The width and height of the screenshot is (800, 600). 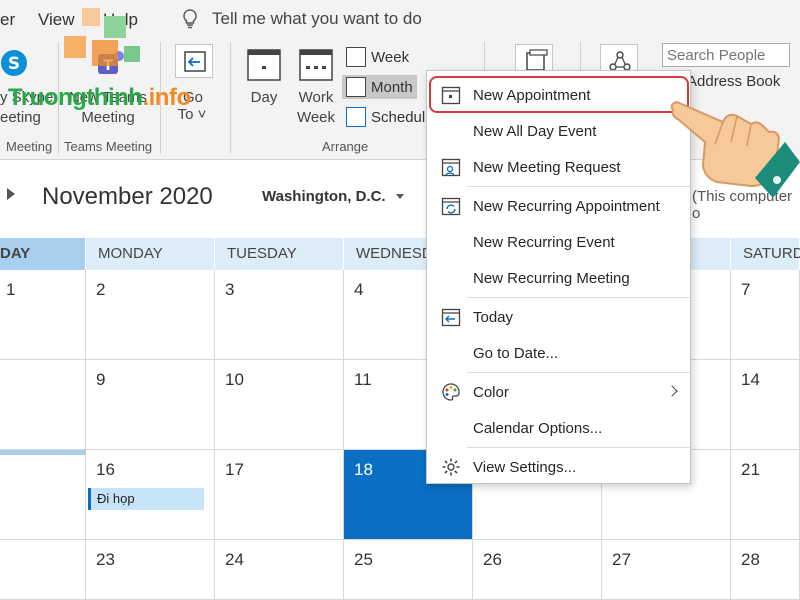 What do you see at coordinates (451, 392) in the screenshot?
I see `color-palette-icon` at bounding box center [451, 392].